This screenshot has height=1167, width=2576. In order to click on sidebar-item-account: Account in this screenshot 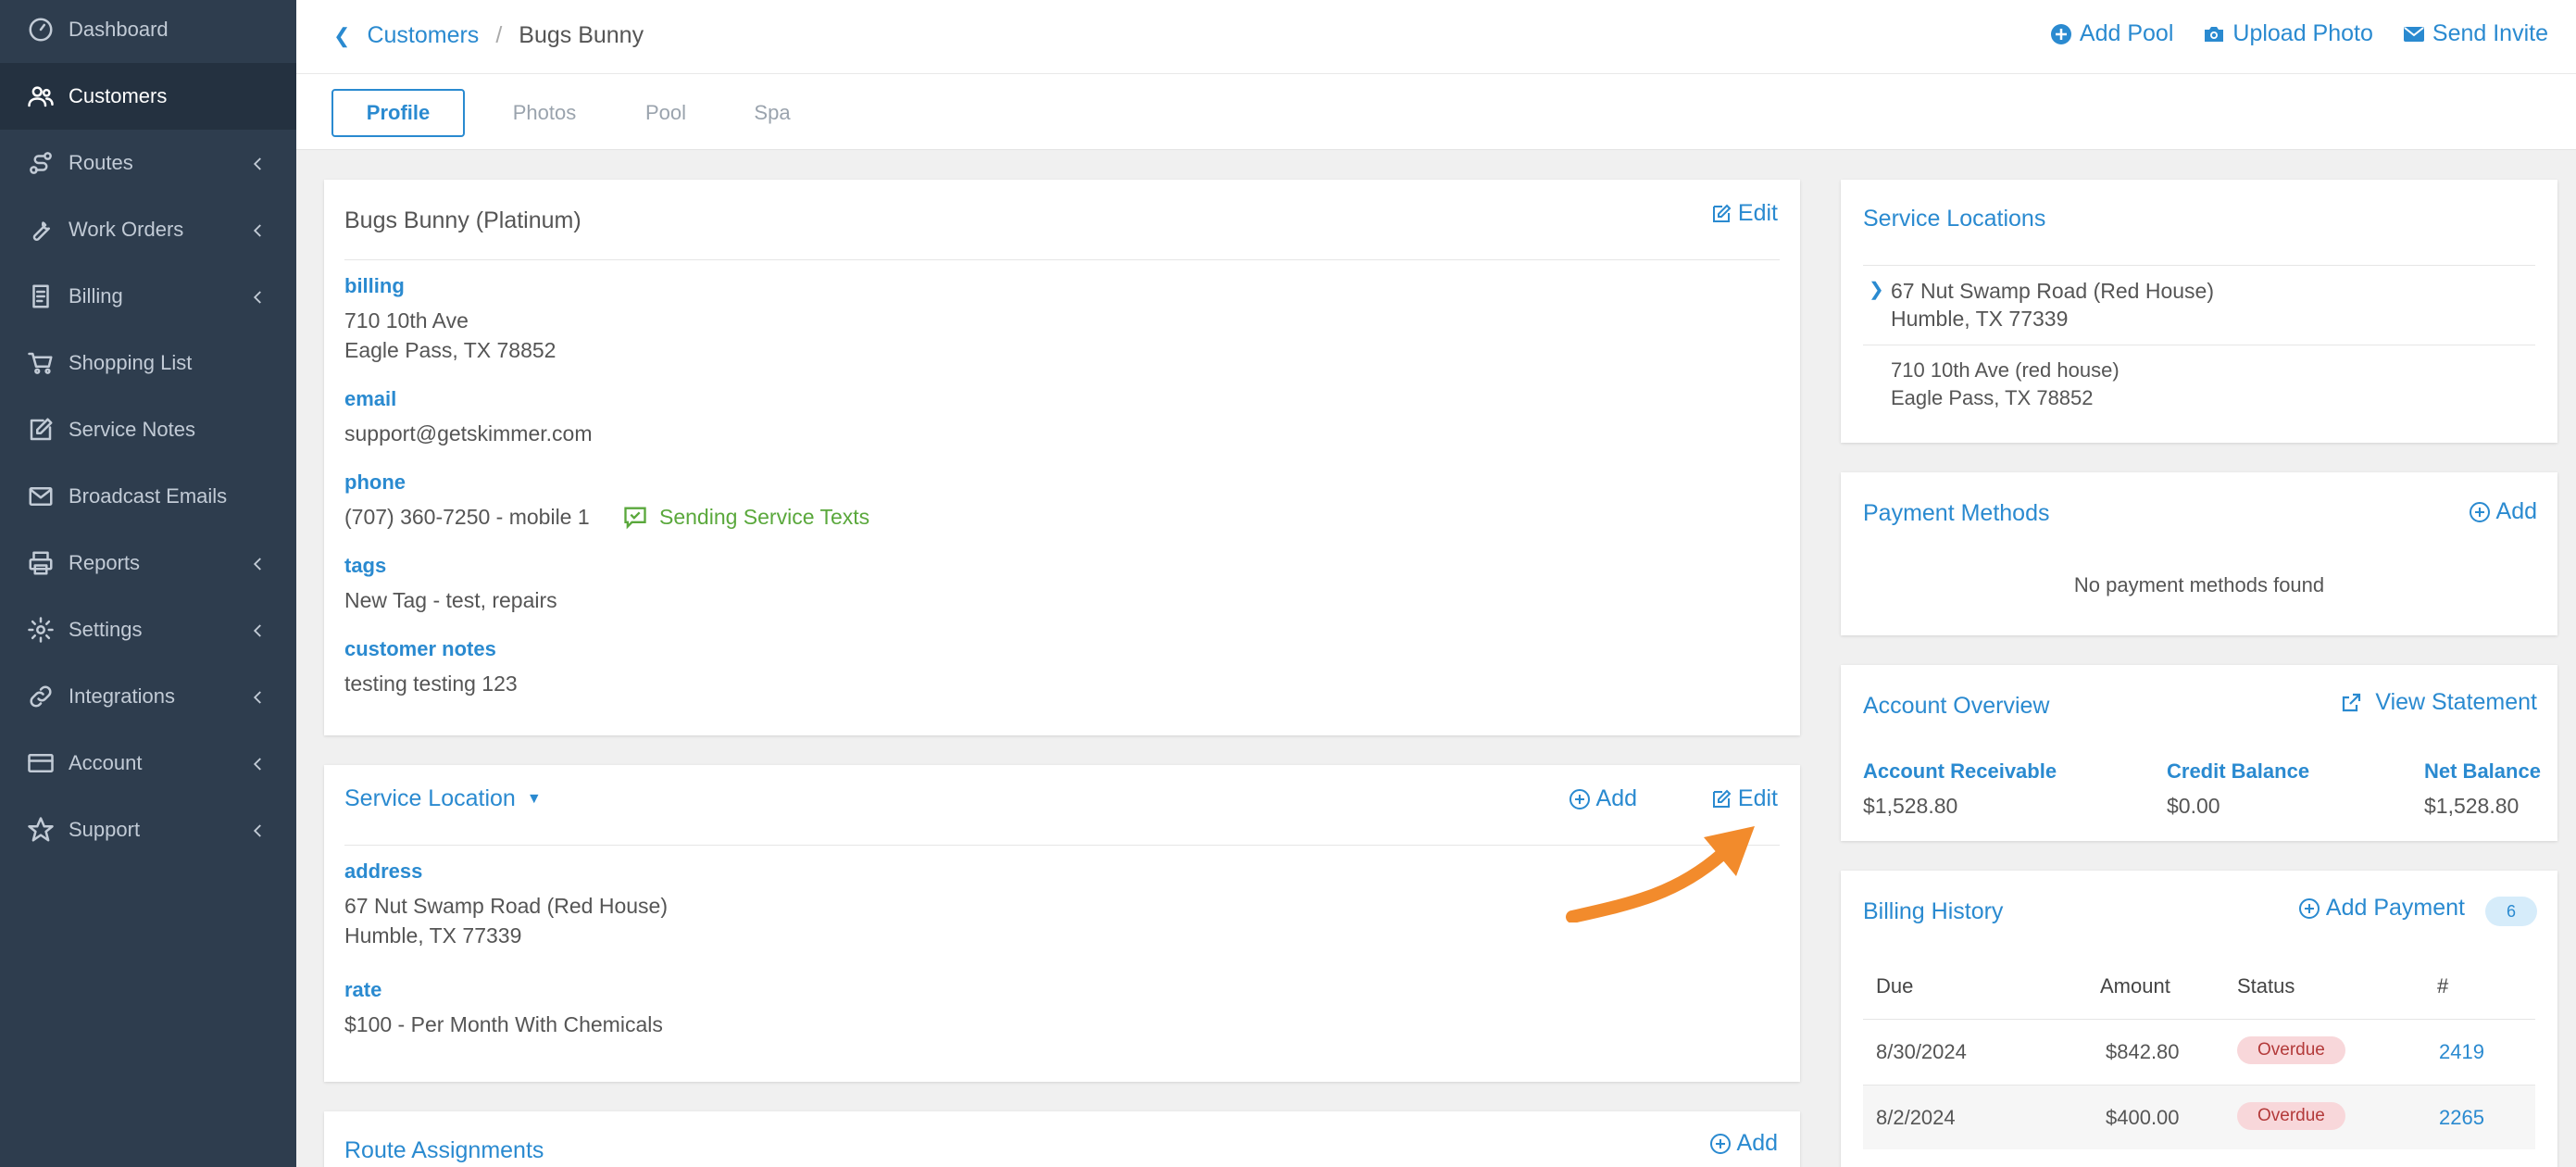, I will do `click(148, 763)`.